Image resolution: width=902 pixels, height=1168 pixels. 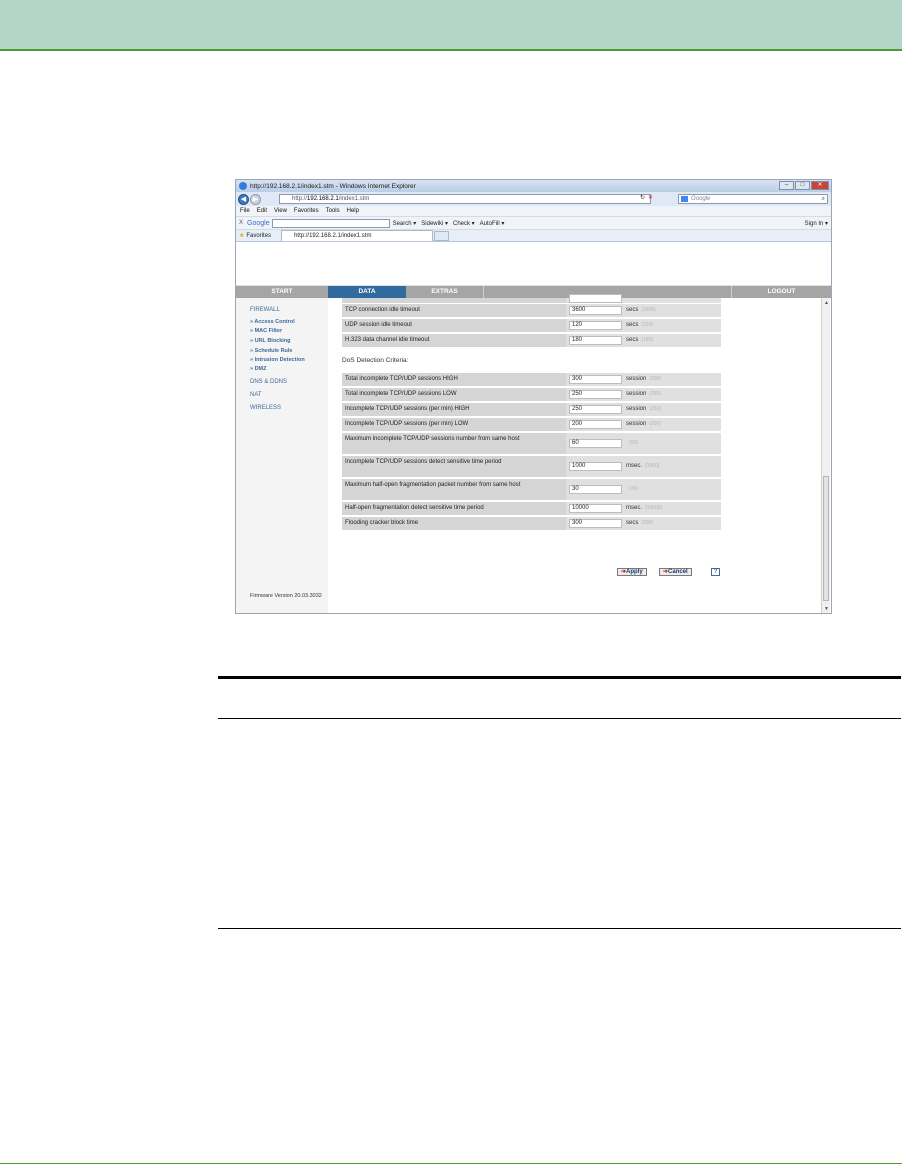 I want to click on setting-input: 10000, so click(x=595, y=508).